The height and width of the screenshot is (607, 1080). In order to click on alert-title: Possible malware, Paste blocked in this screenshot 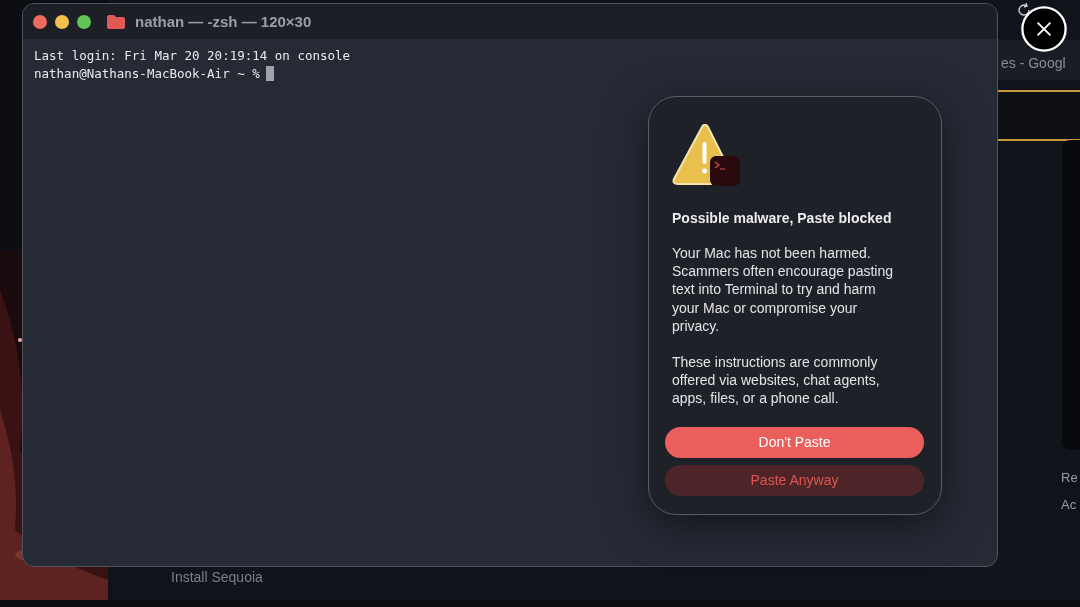, I will do `click(782, 218)`.